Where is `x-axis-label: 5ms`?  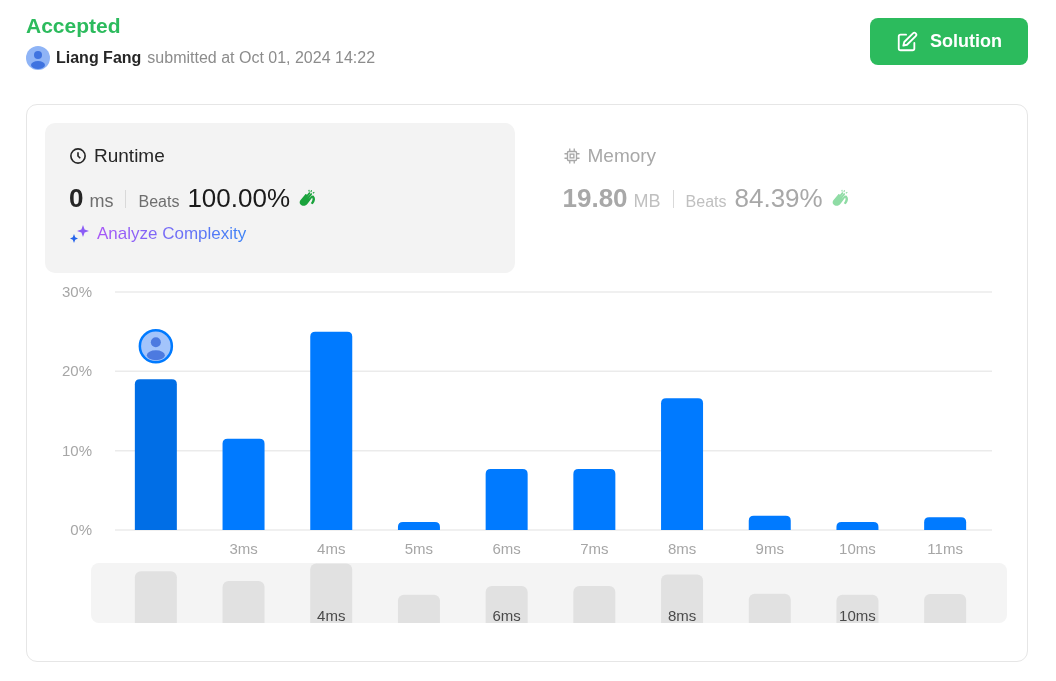 x-axis-label: 5ms is located at coordinates (419, 548).